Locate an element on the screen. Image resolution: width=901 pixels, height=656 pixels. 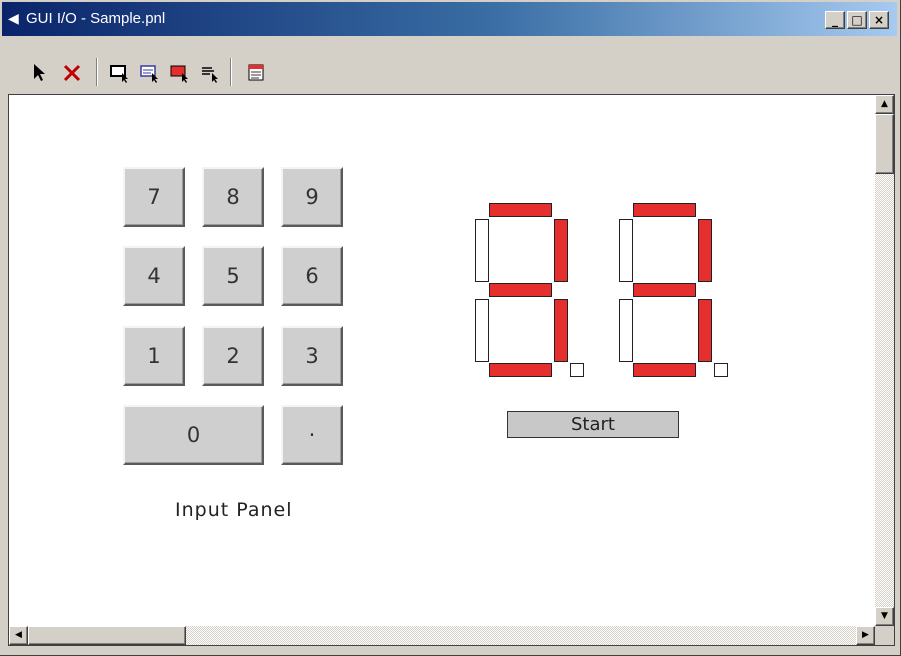
key-2-button: 2 is located at coordinates (233, 356).